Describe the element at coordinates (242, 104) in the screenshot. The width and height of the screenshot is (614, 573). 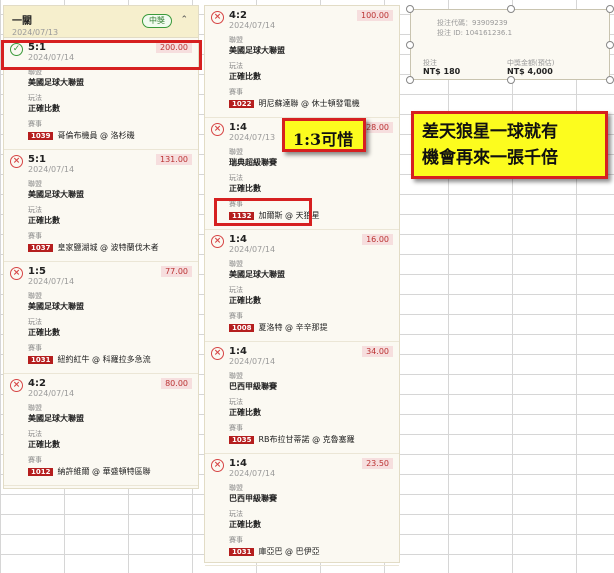
I see `match-id-badge: 1022` at that location.